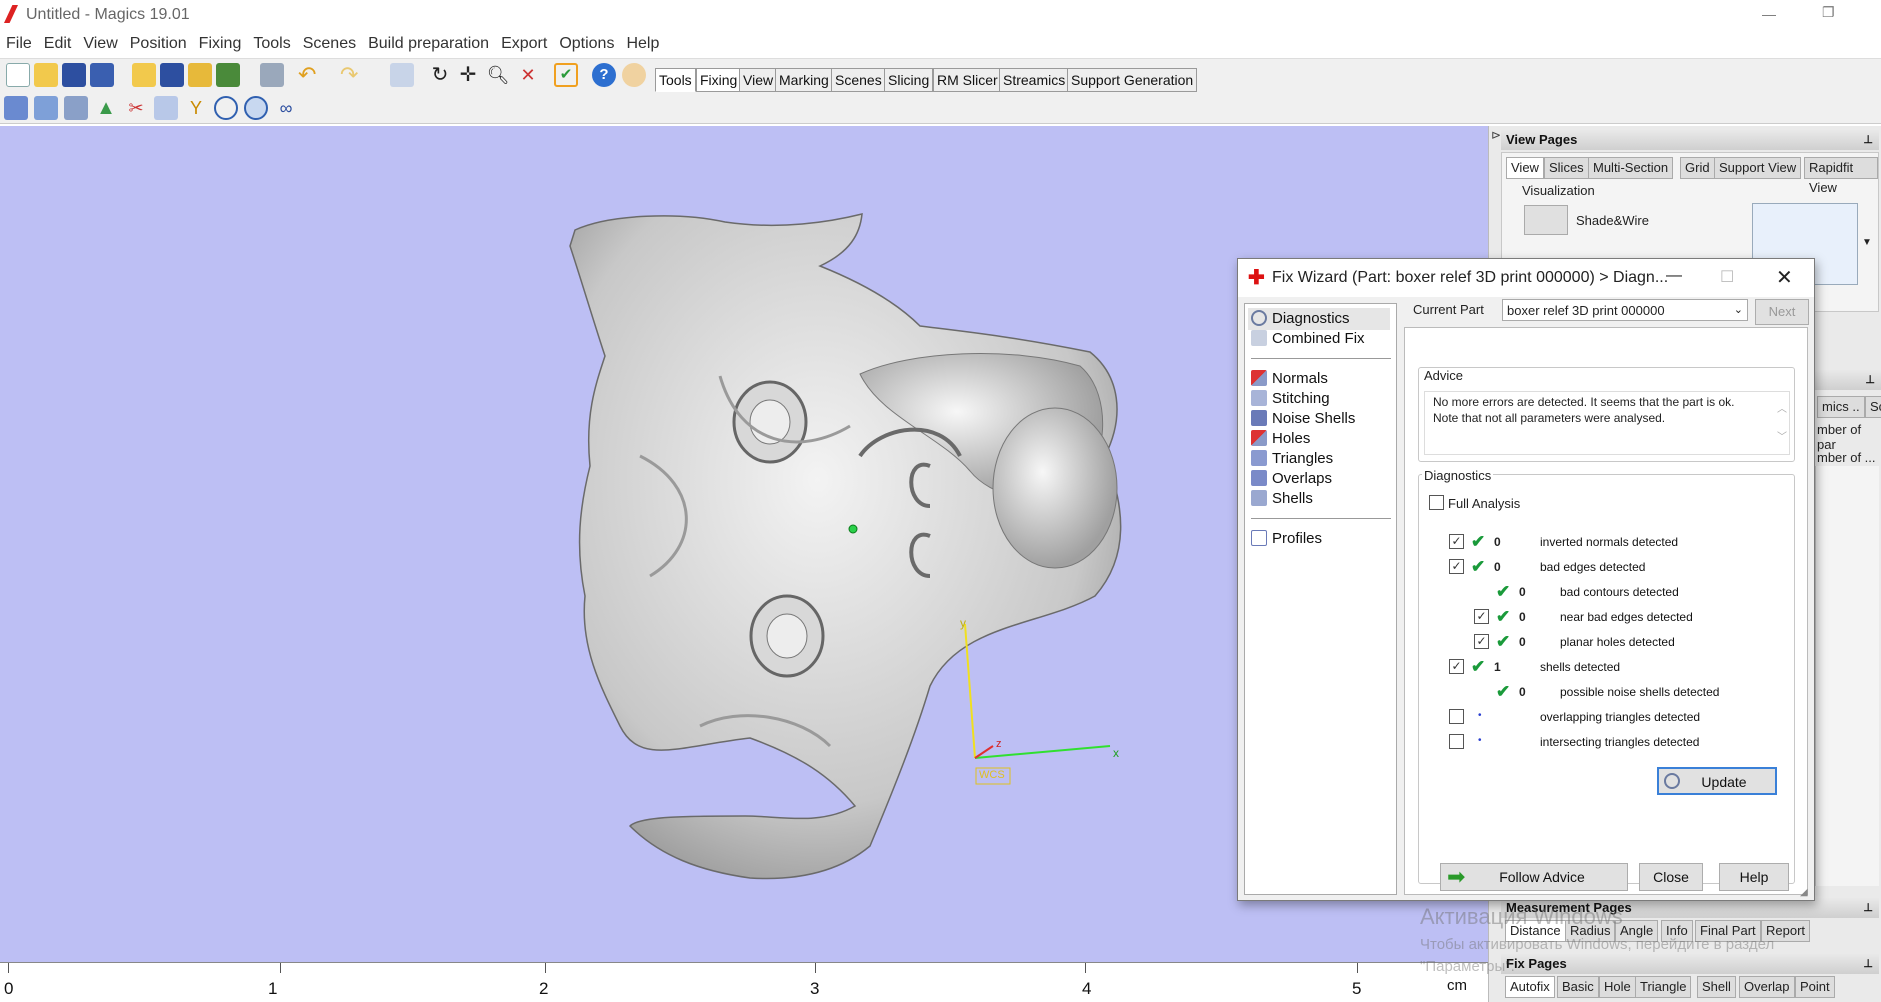 The width and height of the screenshot is (1881, 1002). What do you see at coordinates (166, 108) in the screenshot?
I see `pin-icon` at bounding box center [166, 108].